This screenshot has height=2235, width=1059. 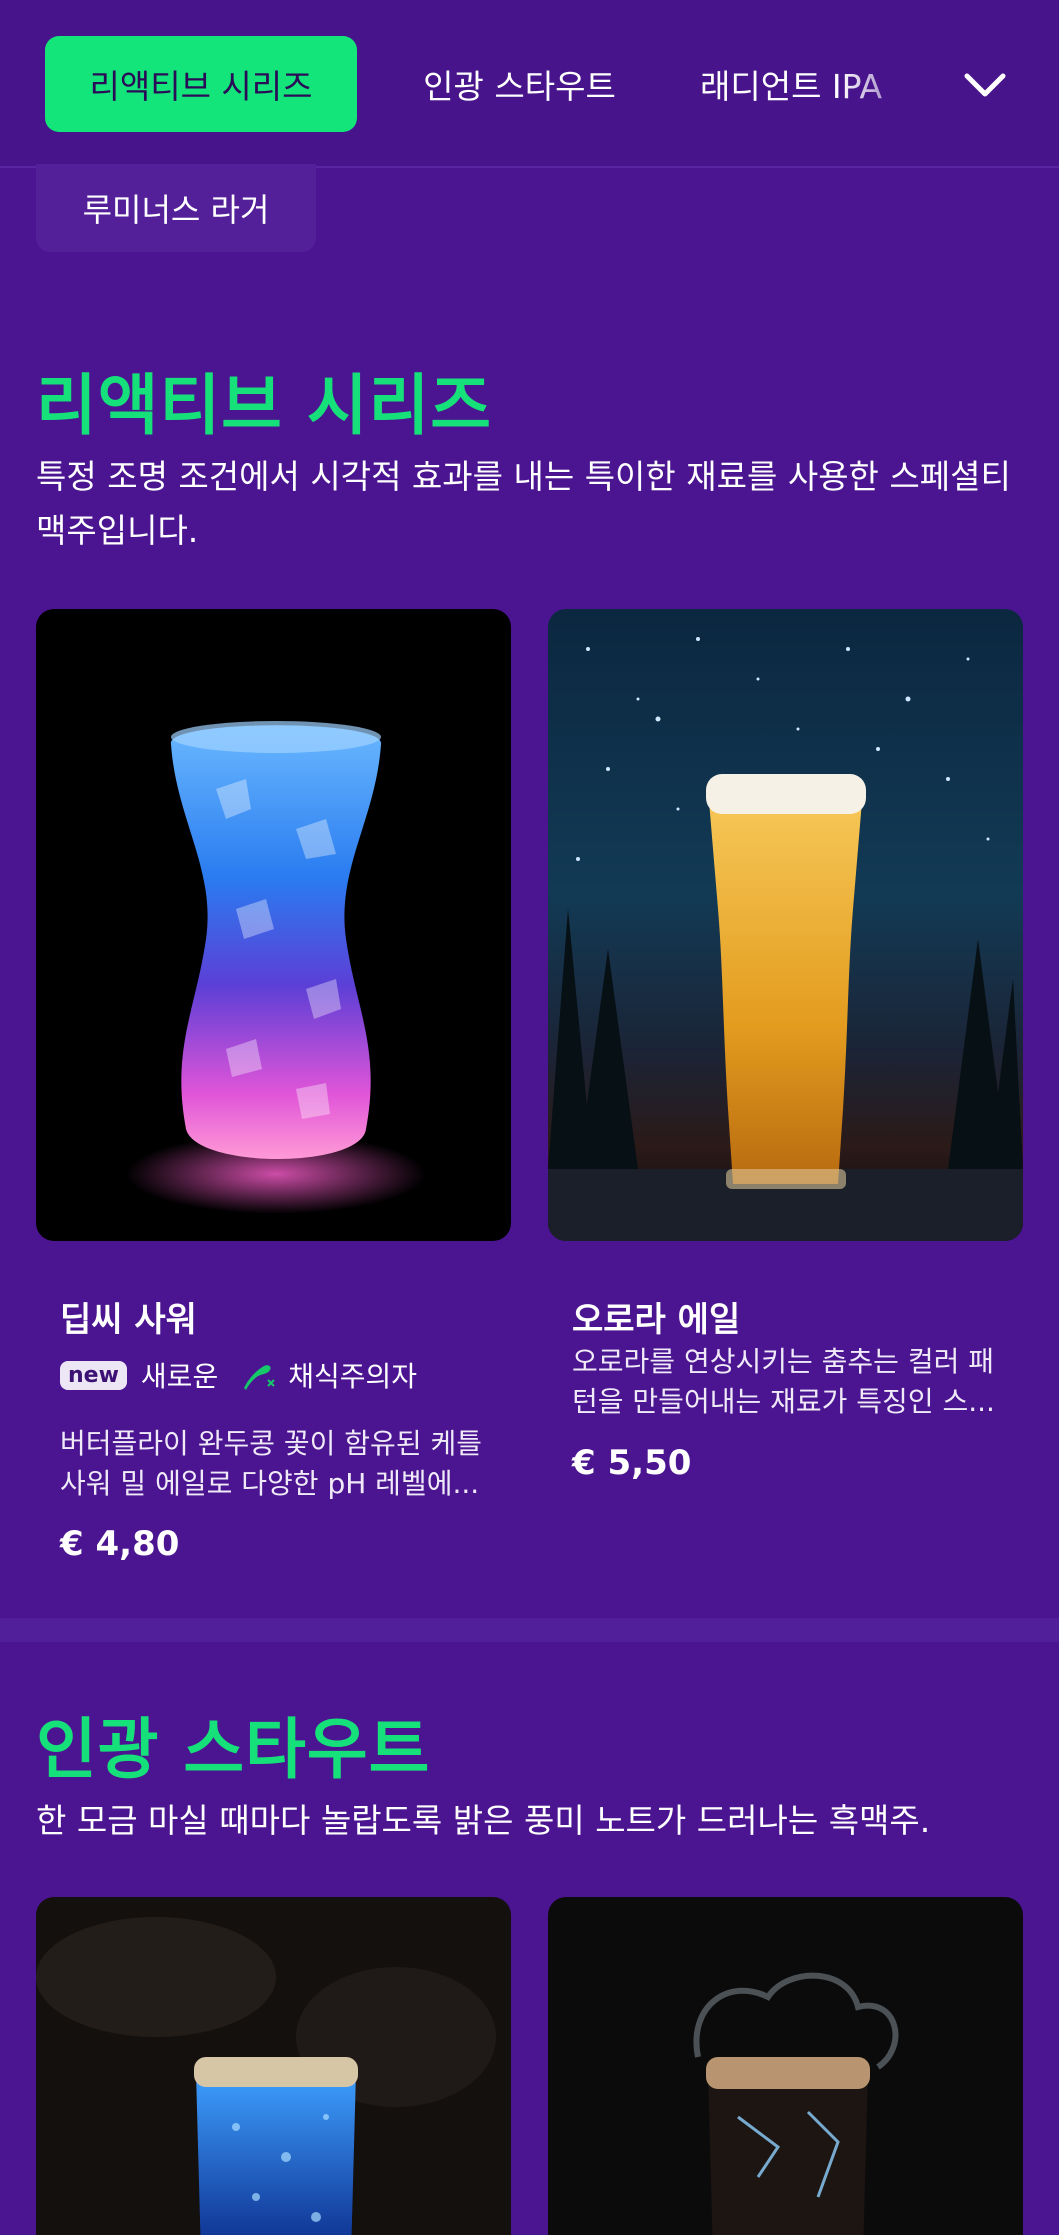 I want to click on vegetarian-label: 채식주의자, so click(x=353, y=1376).